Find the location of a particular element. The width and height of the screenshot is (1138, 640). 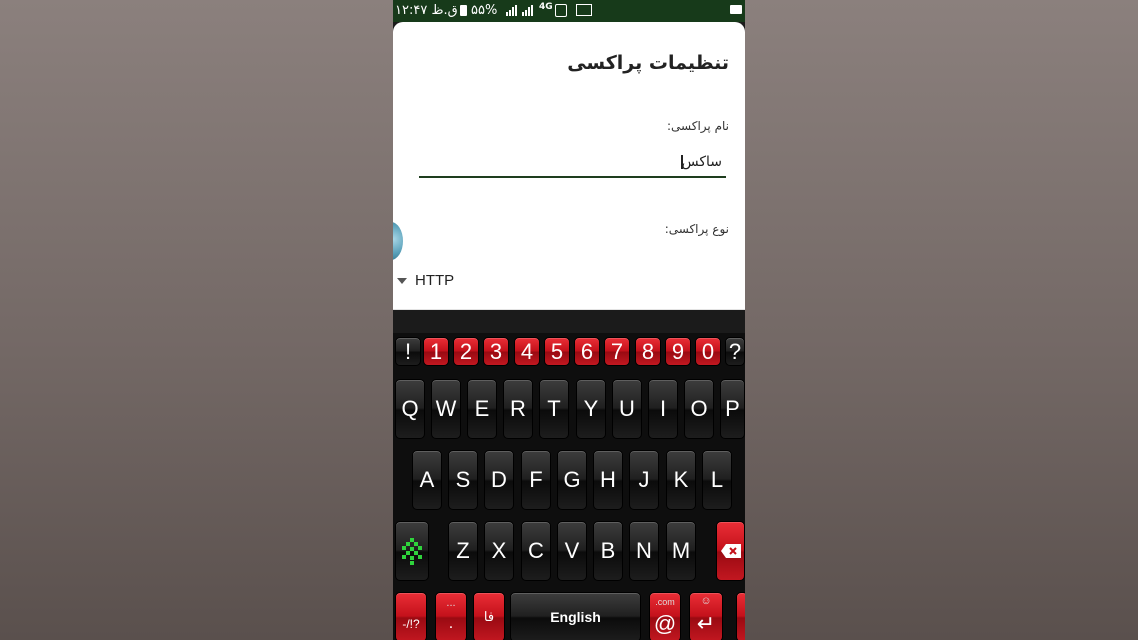

key-b: B is located at coordinates (608, 551).